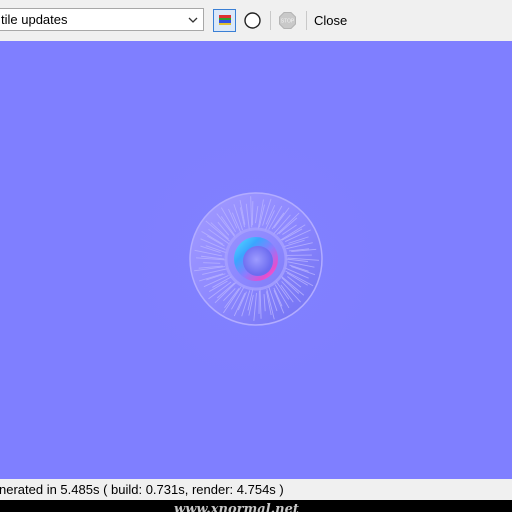  What do you see at coordinates (34, 19) in the screenshot?
I see `dropdown-value: tile updates` at bounding box center [34, 19].